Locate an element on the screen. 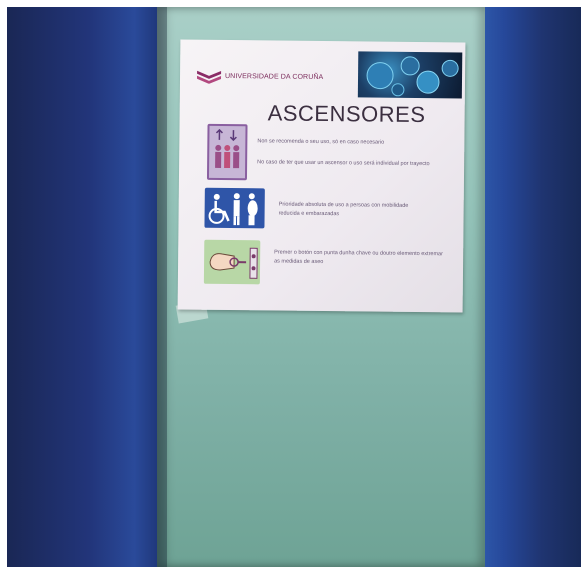 Image resolution: width=588 pixels, height=574 pixels. accessibility-icon is located at coordinates (234, 208).